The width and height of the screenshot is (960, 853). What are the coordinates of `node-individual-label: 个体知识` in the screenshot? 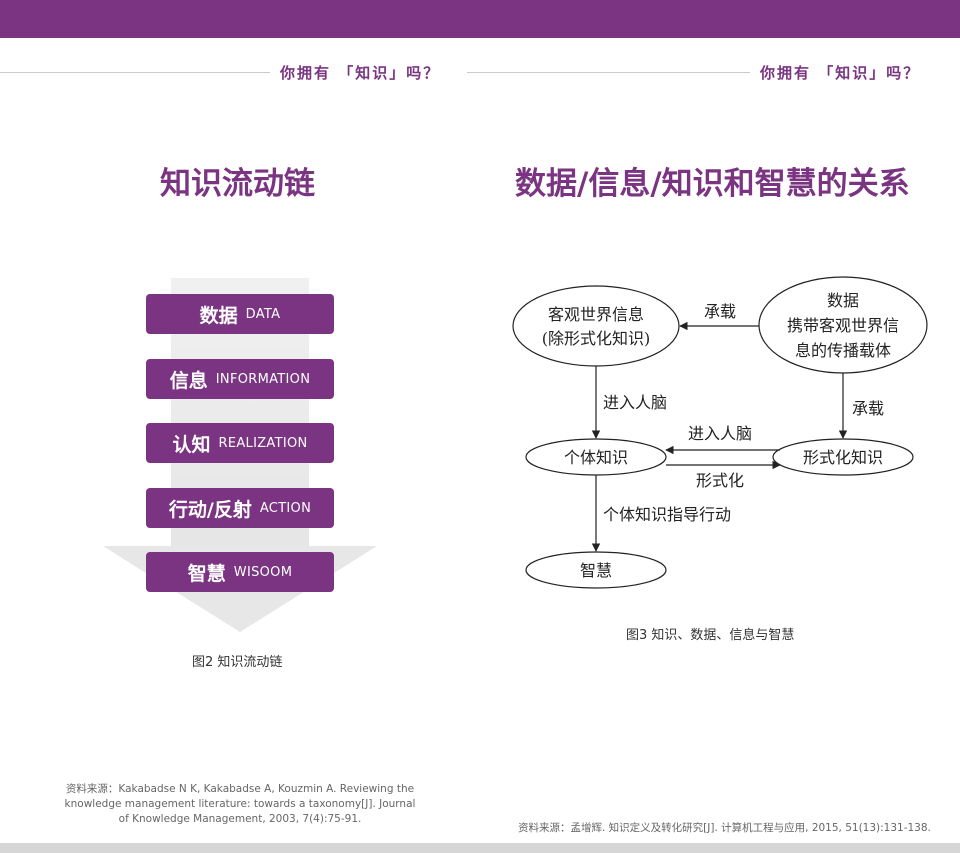 It's located at (596, 457).